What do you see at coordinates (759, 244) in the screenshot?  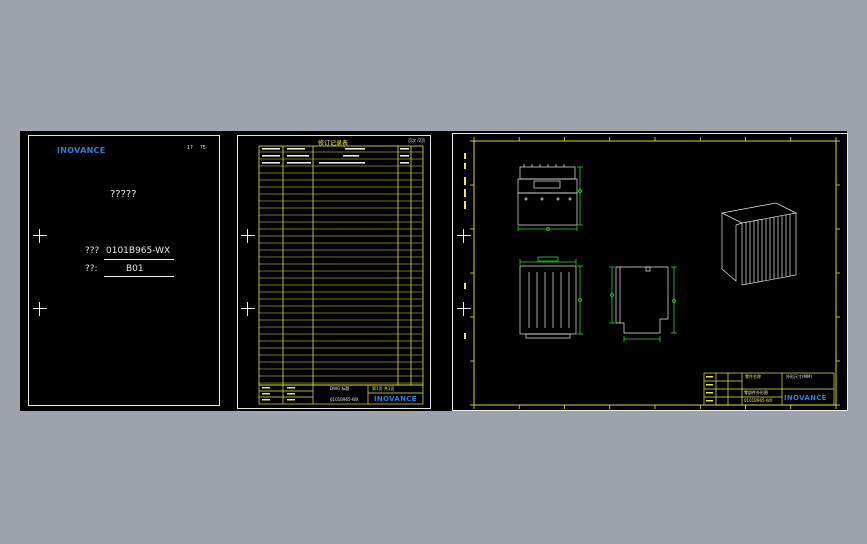 I see `isometric-view-drawing` at bounding box center [759, 244].